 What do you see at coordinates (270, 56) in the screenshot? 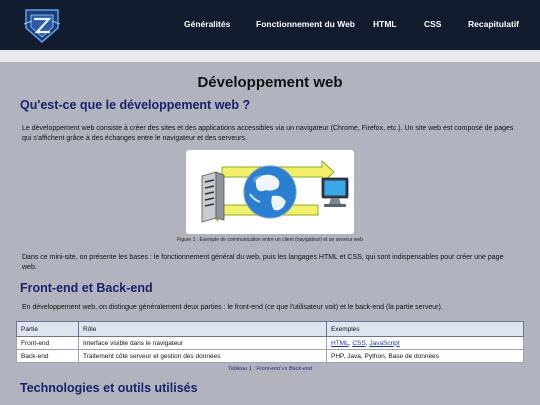
I see `header-divider` at bounding box center [270, 56].